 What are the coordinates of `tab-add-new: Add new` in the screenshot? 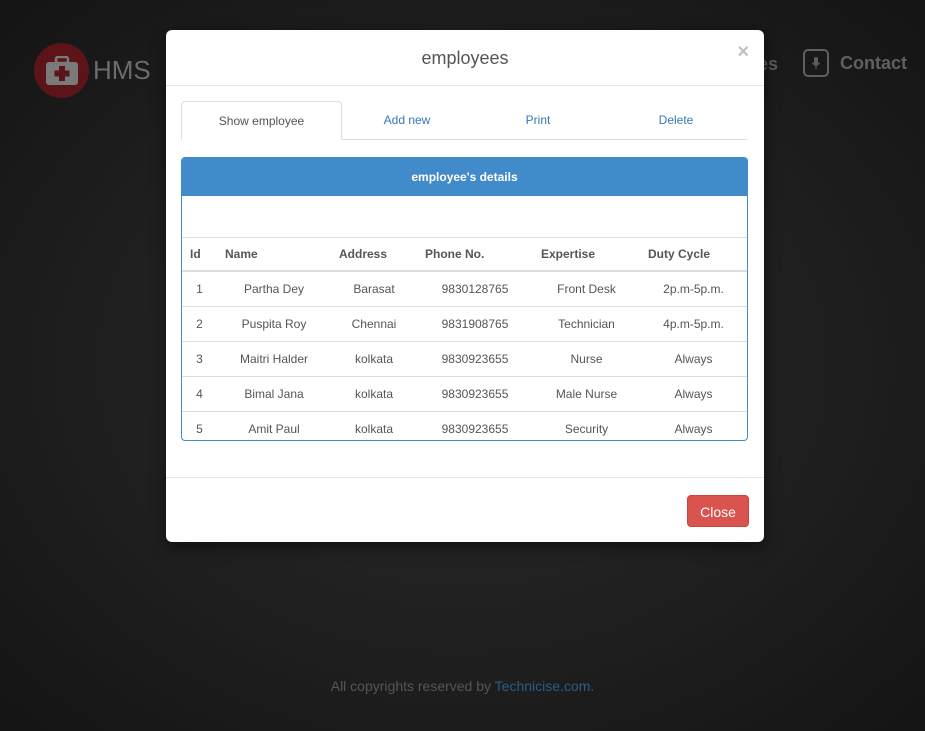 It's located at (407, 120).